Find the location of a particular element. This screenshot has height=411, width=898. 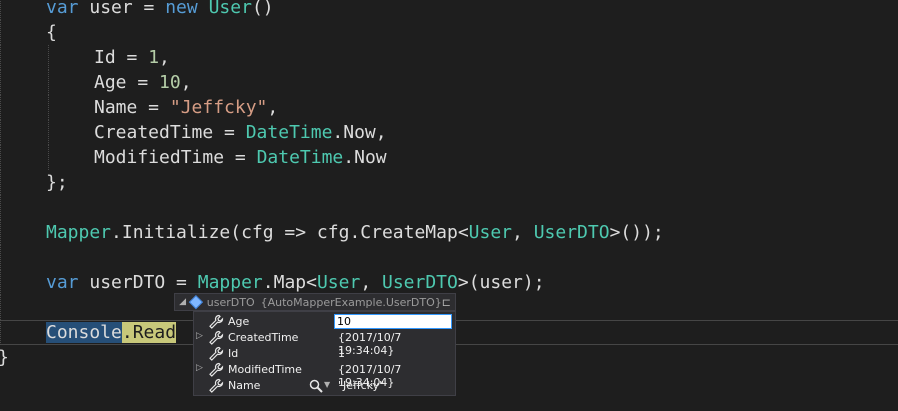

code-token: .Map< is located at coordinates (289, 282).